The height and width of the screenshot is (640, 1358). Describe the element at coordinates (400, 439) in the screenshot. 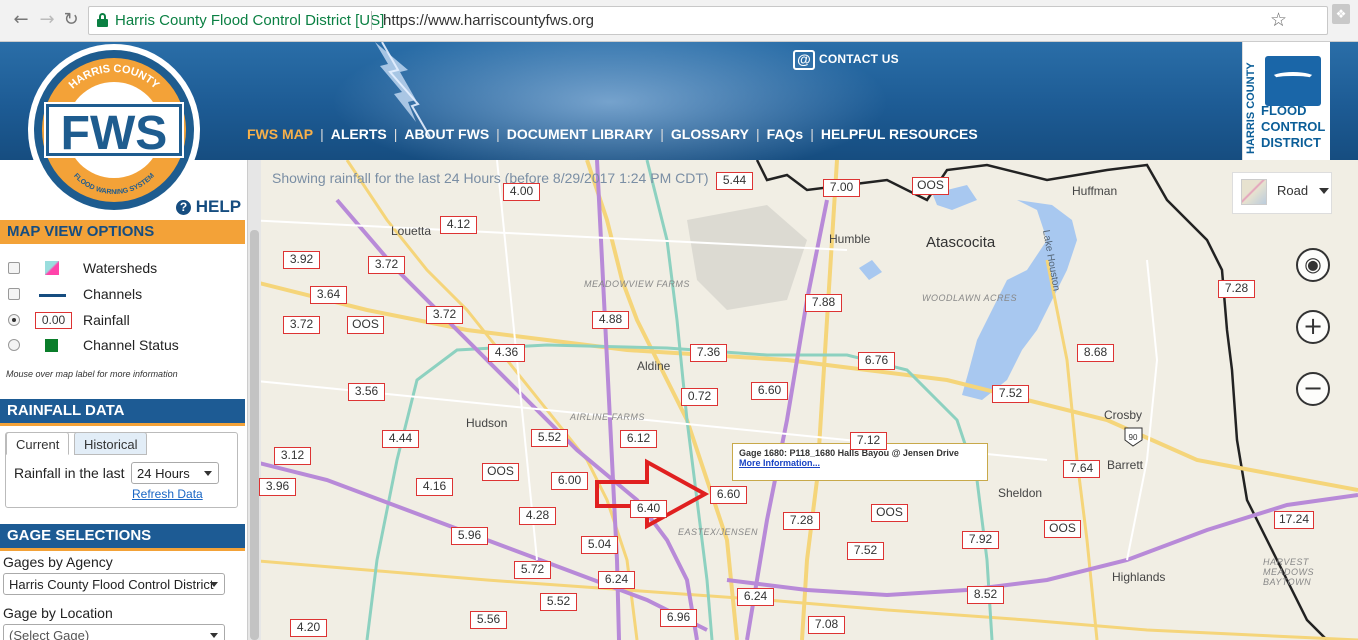

I see `gage-label: 4.44` at that location.